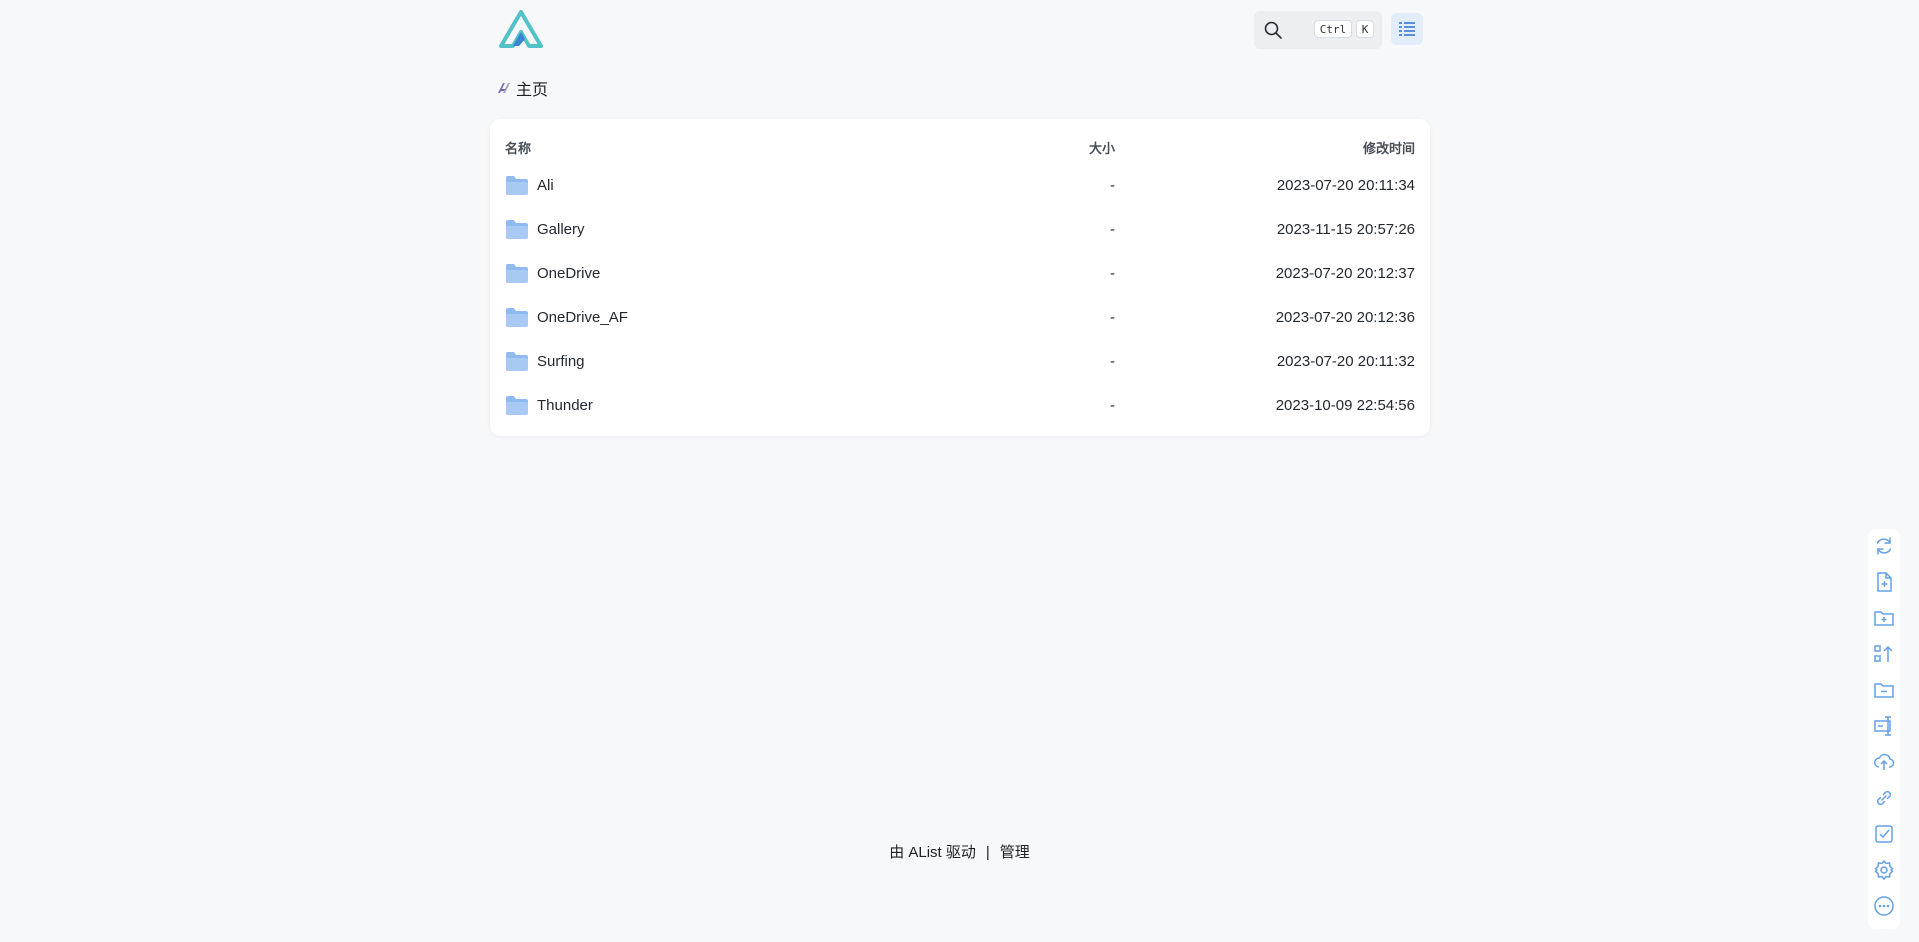  I want to click on sort-button, so click(1884, 654).